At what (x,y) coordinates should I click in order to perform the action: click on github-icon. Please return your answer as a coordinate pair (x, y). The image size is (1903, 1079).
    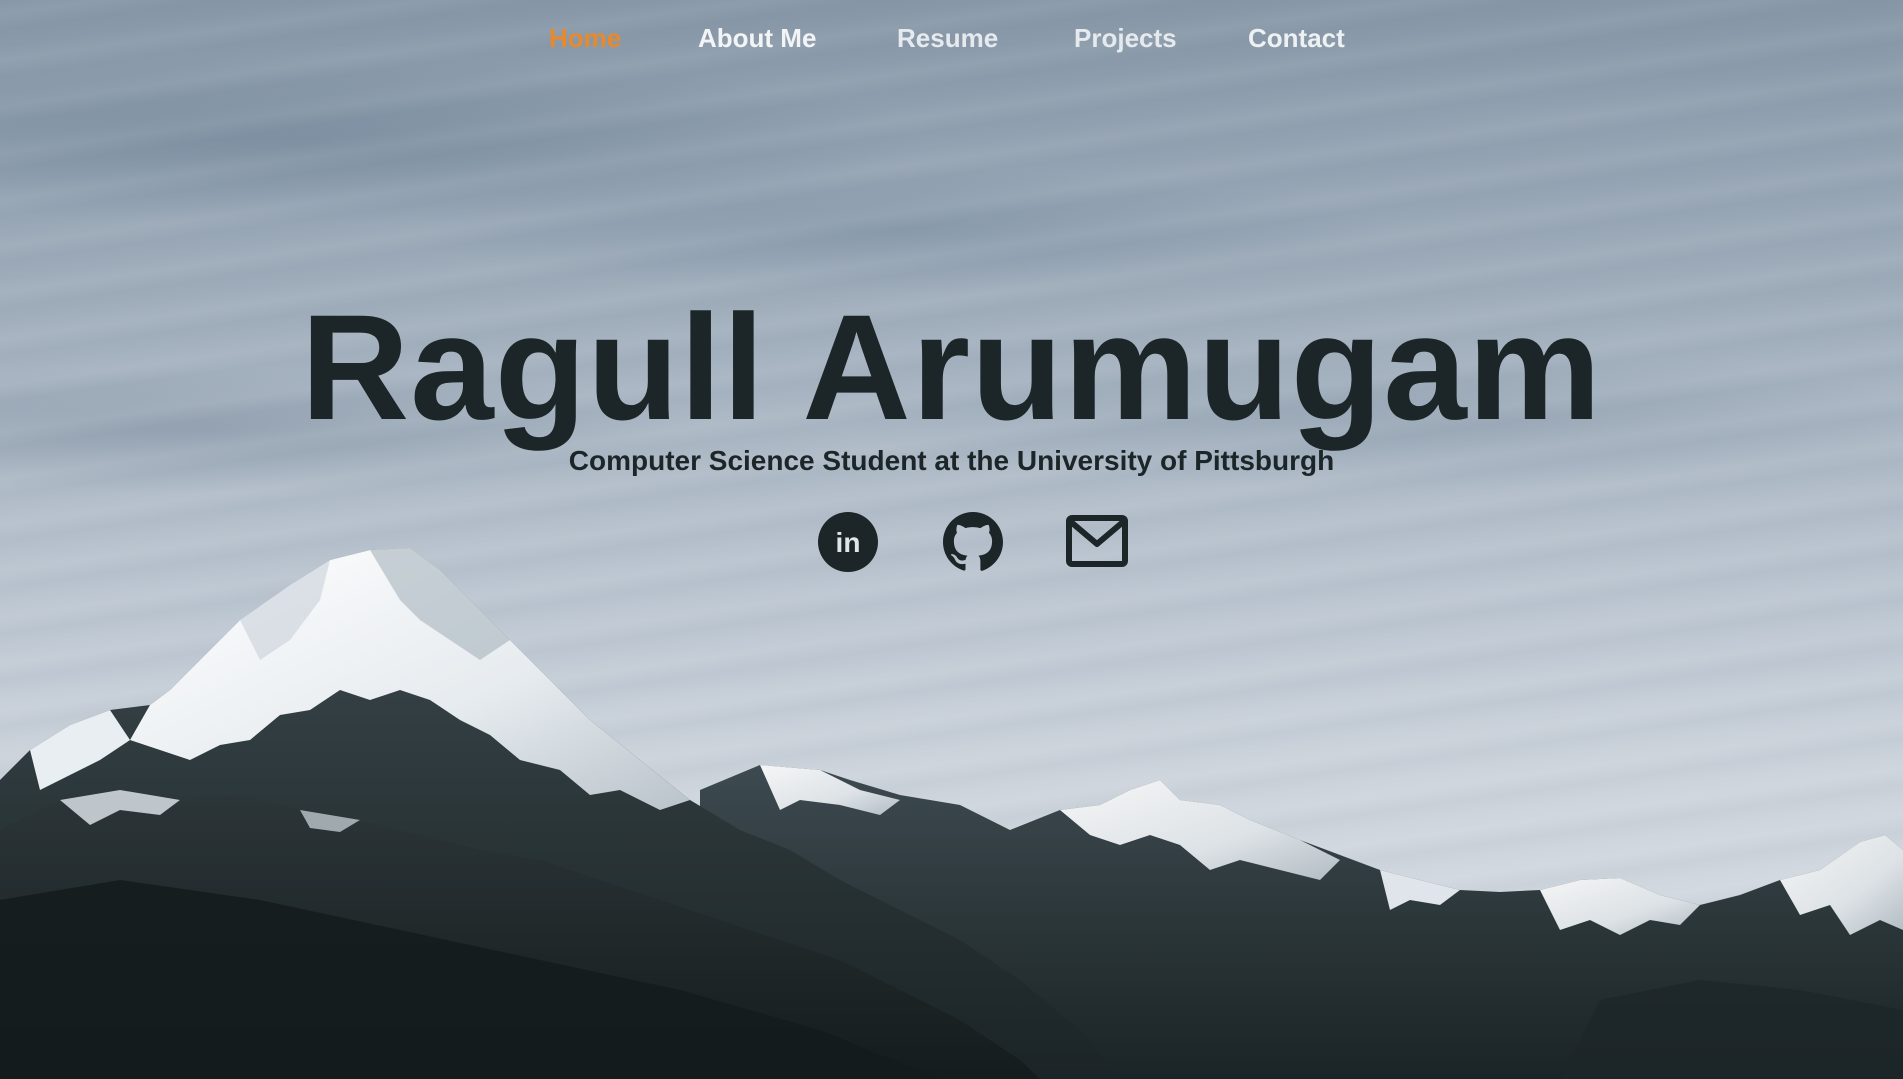
    Looking at the image, I should click on (973, 541).